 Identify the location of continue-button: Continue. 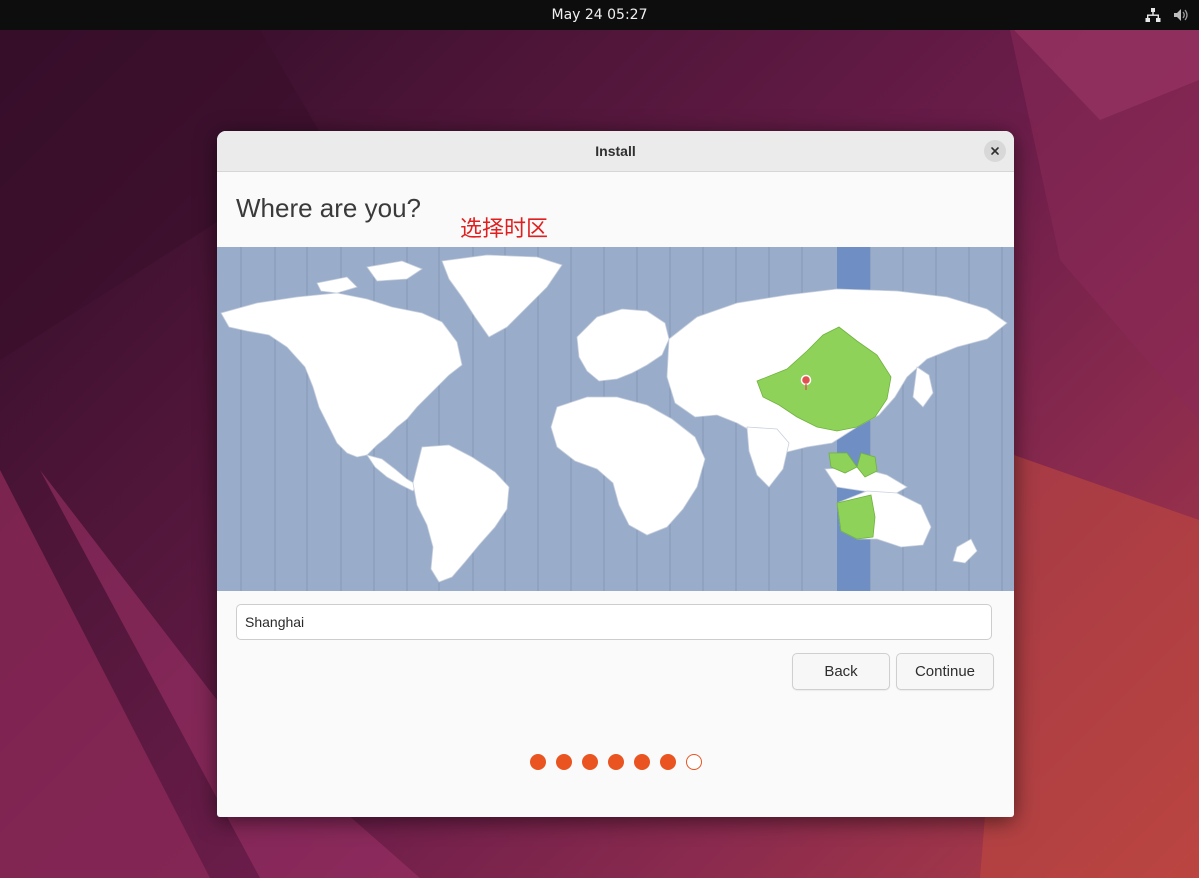
(945, 671).